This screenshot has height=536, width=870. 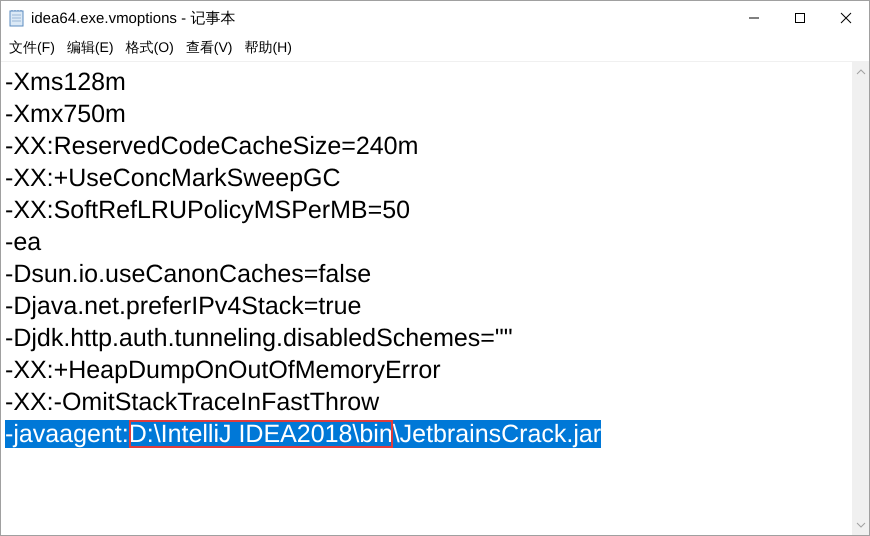 I want to click on menu-item: 文件(F), so click(x=32, y=48).